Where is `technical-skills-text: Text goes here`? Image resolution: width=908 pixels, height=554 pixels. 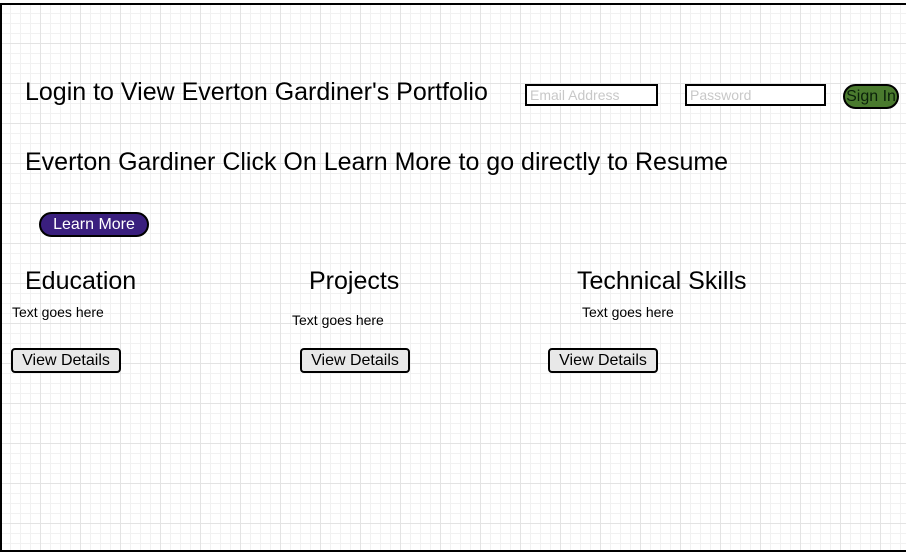
technical-skills-text: Text goes here is located at coordinates (628, 312).